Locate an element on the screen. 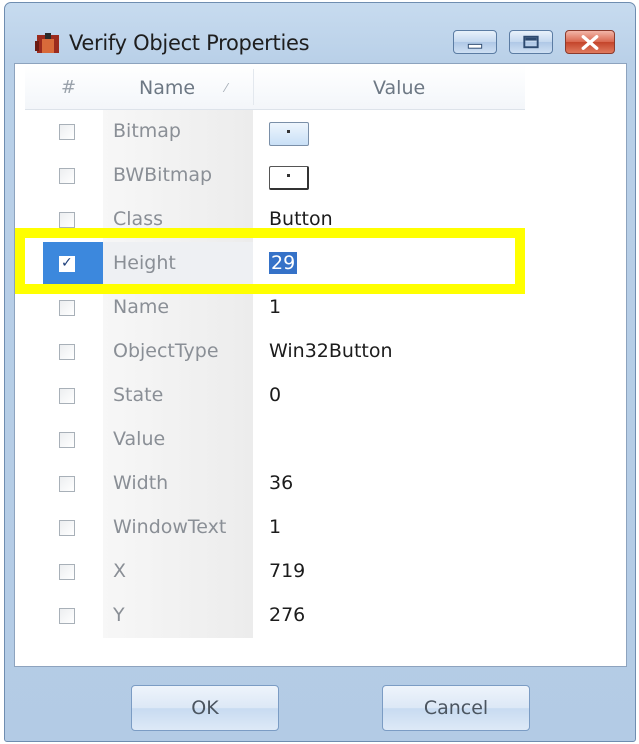  property-name: Value is located at coordinates (139, 439).